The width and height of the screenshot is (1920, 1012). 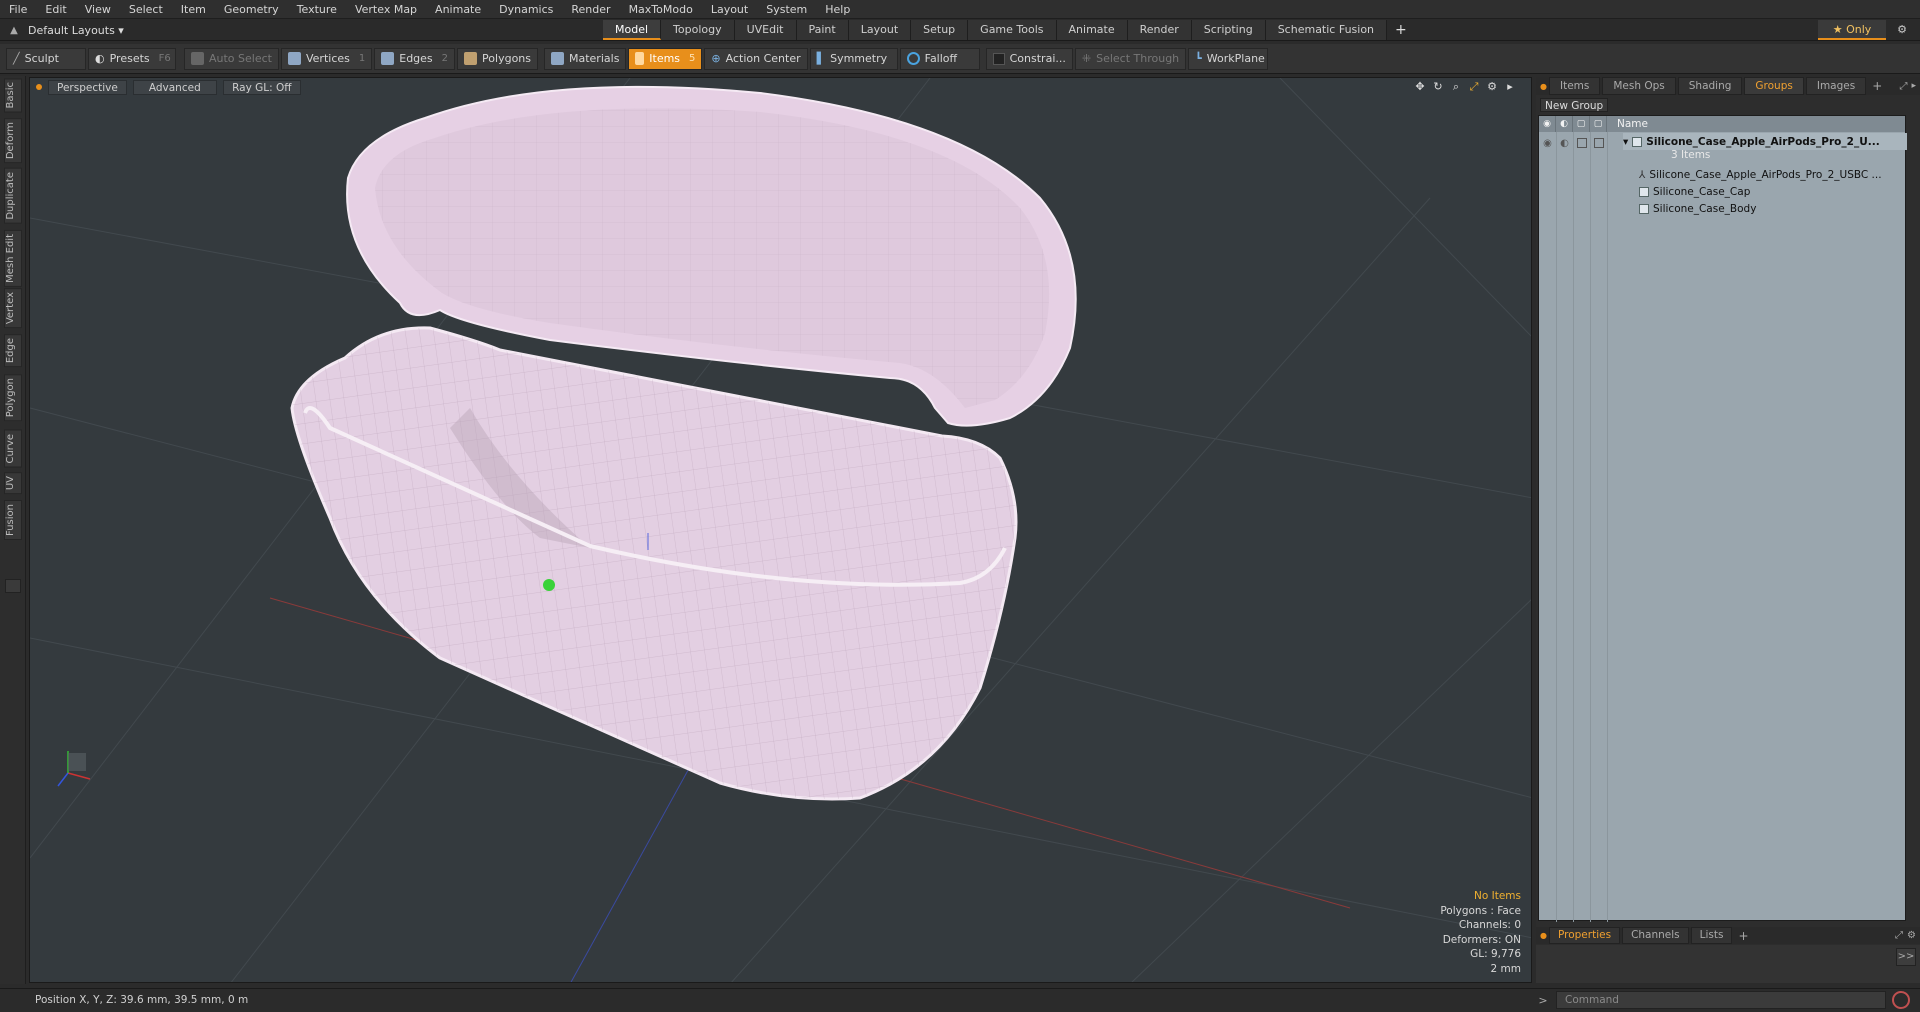 I want to click on menu-item: Item, so click(x=193, y=9).